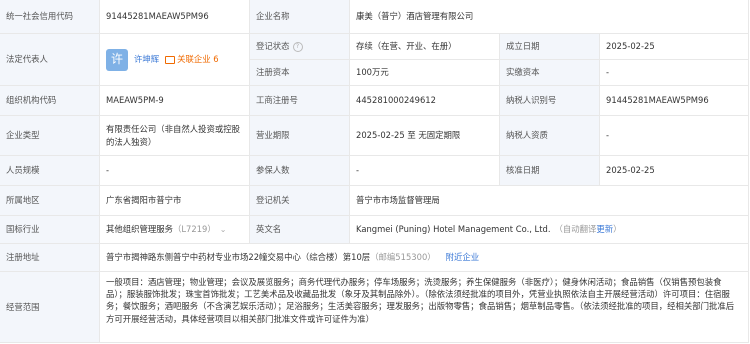  I want to click on auto-translate-note-close: ）, so click(617, 229).